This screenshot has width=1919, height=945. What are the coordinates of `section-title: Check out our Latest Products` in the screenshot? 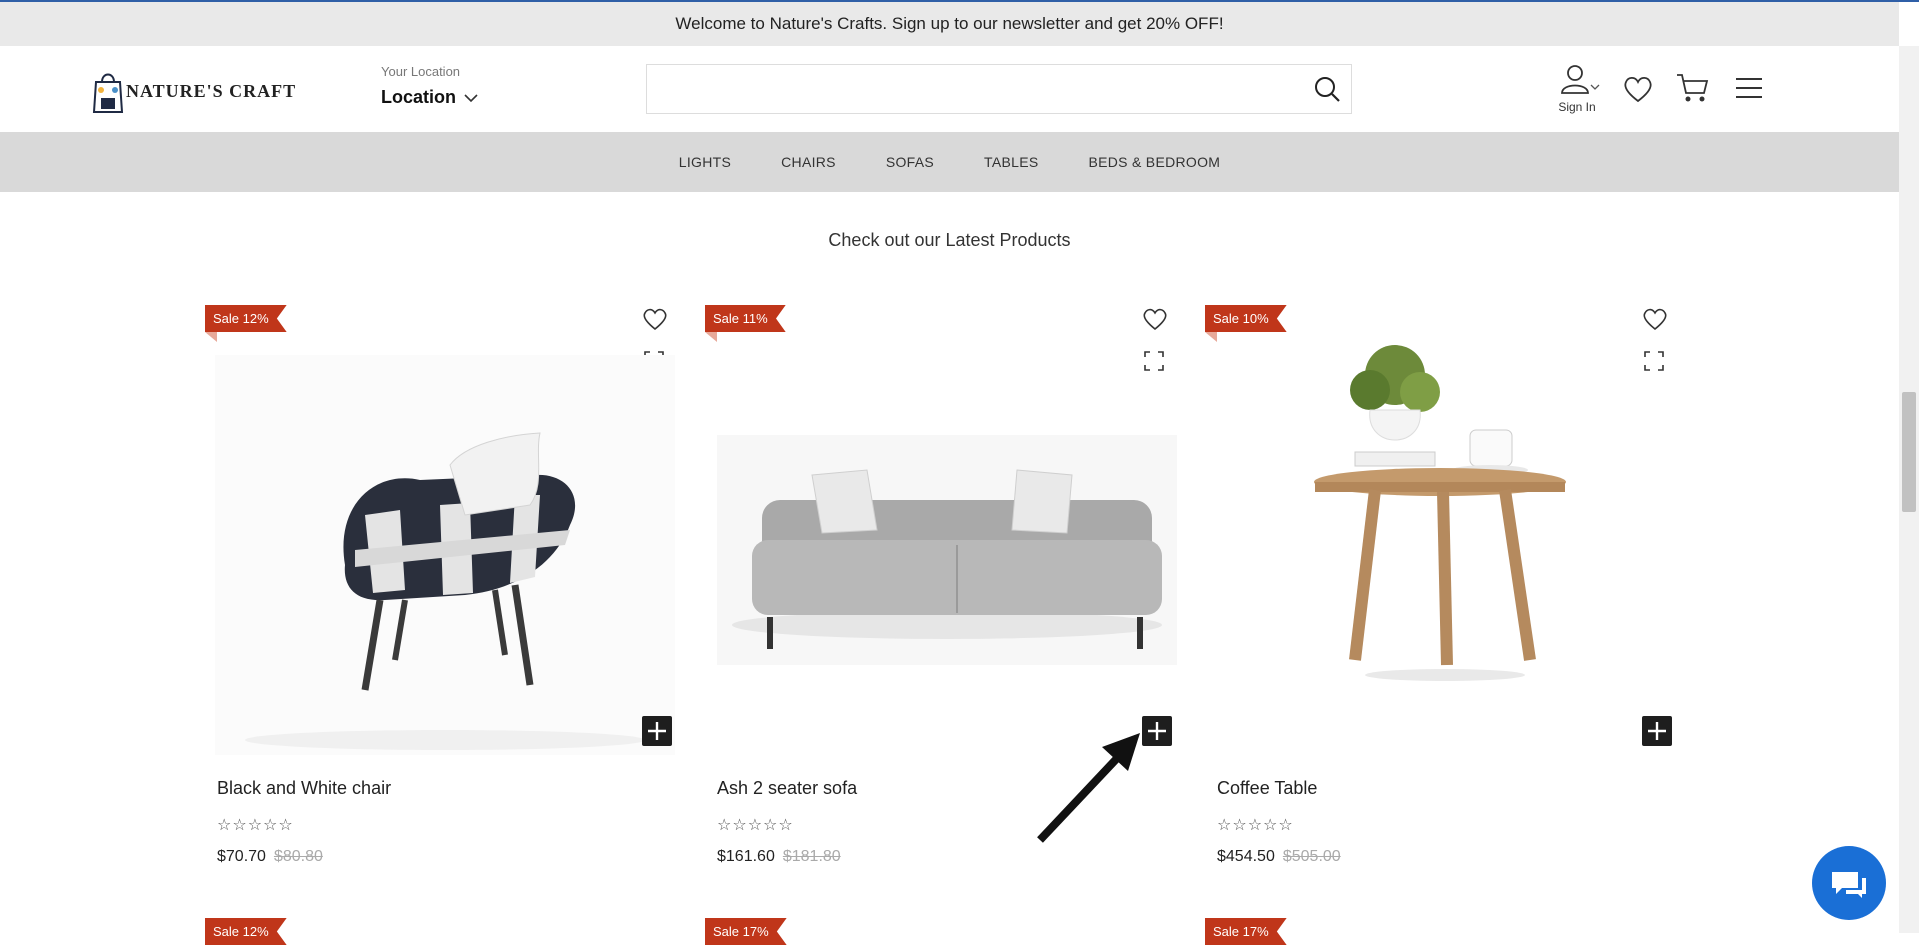 It's located at (949, 240).